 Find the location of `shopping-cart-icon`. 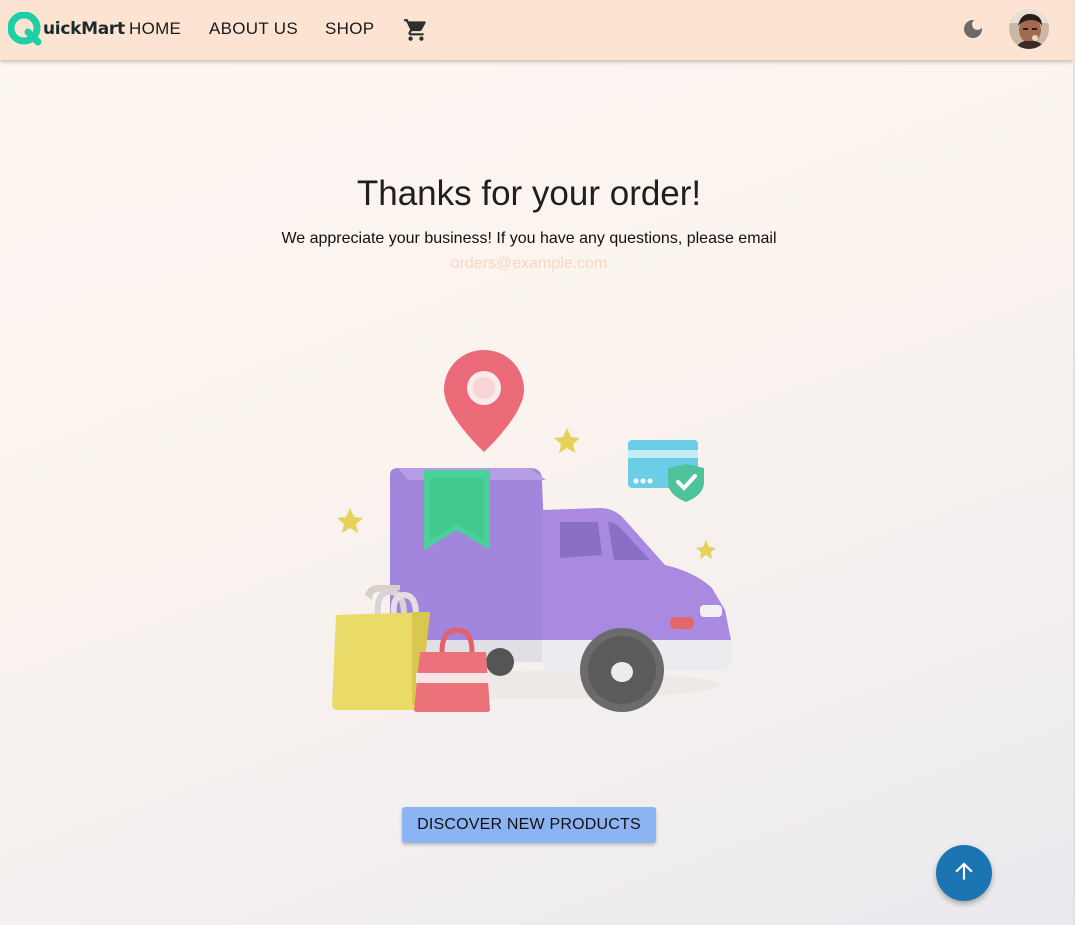

shopping-cart-icon is located at coordinates (416, 30).